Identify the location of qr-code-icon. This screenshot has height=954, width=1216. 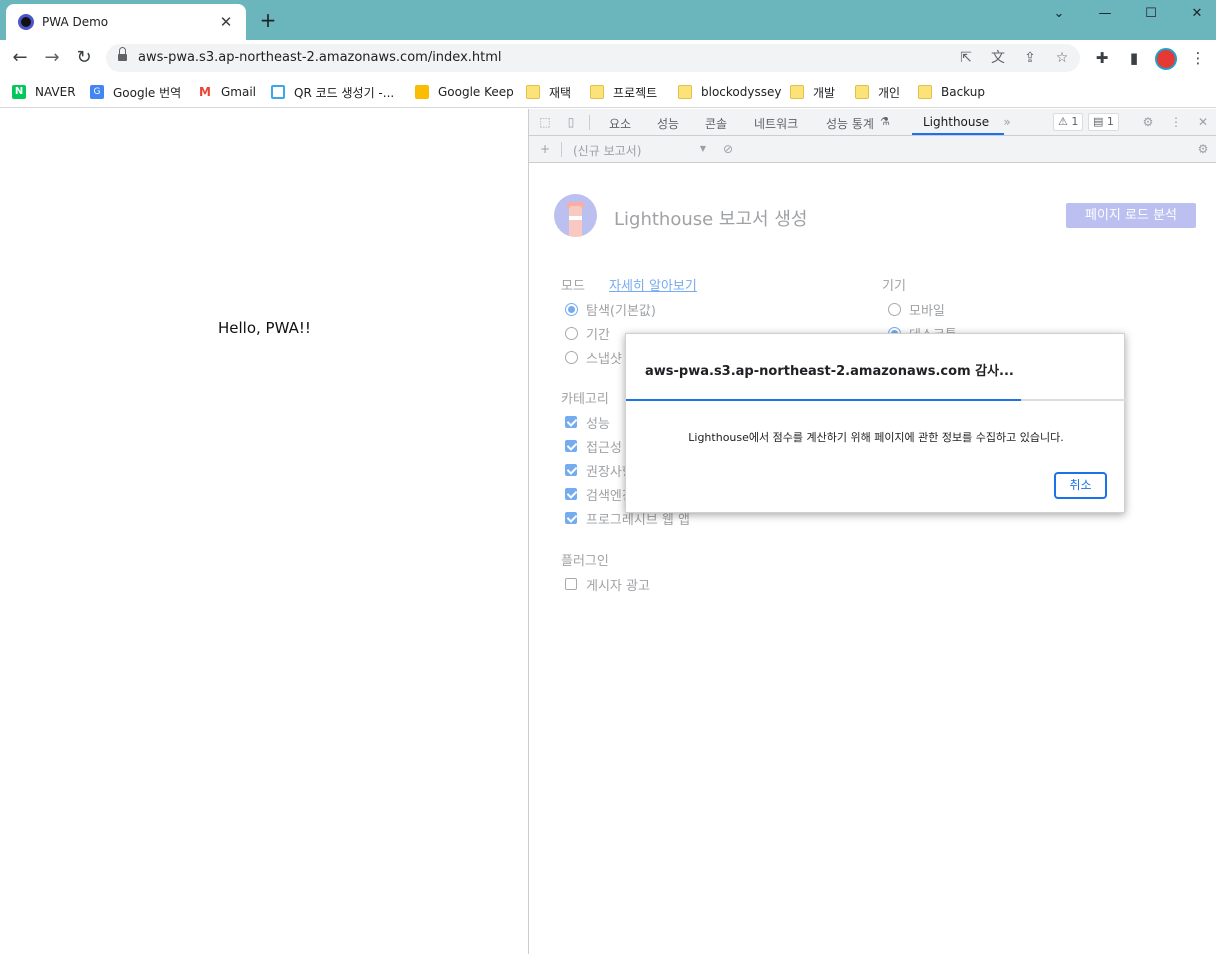
(278, 92).